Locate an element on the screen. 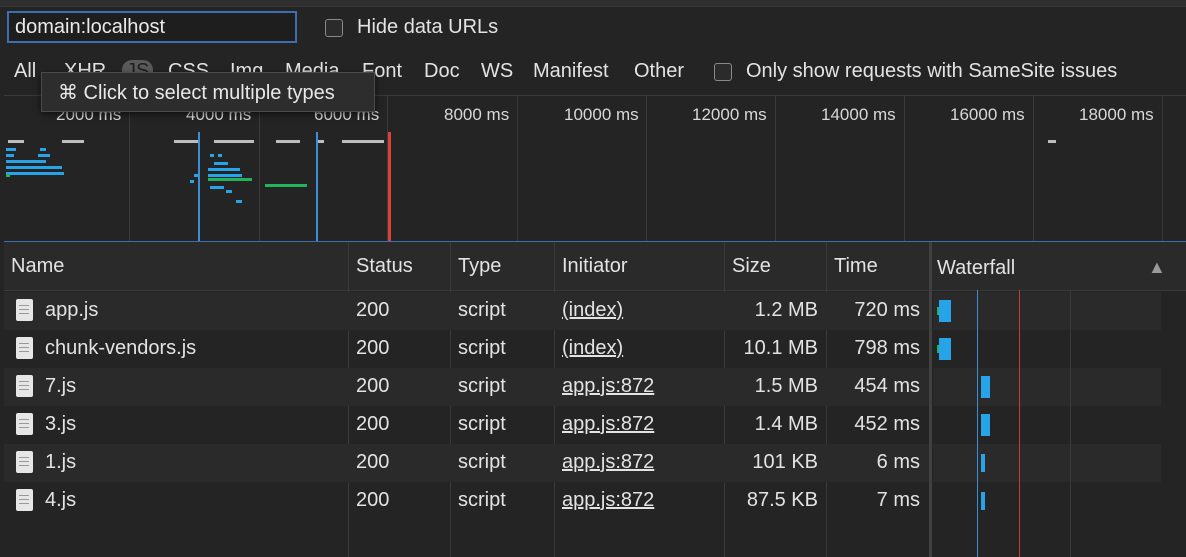 The height and width of the screenshot is (557, 1186). column-header-size: Size is located at coordinates (751, 266).